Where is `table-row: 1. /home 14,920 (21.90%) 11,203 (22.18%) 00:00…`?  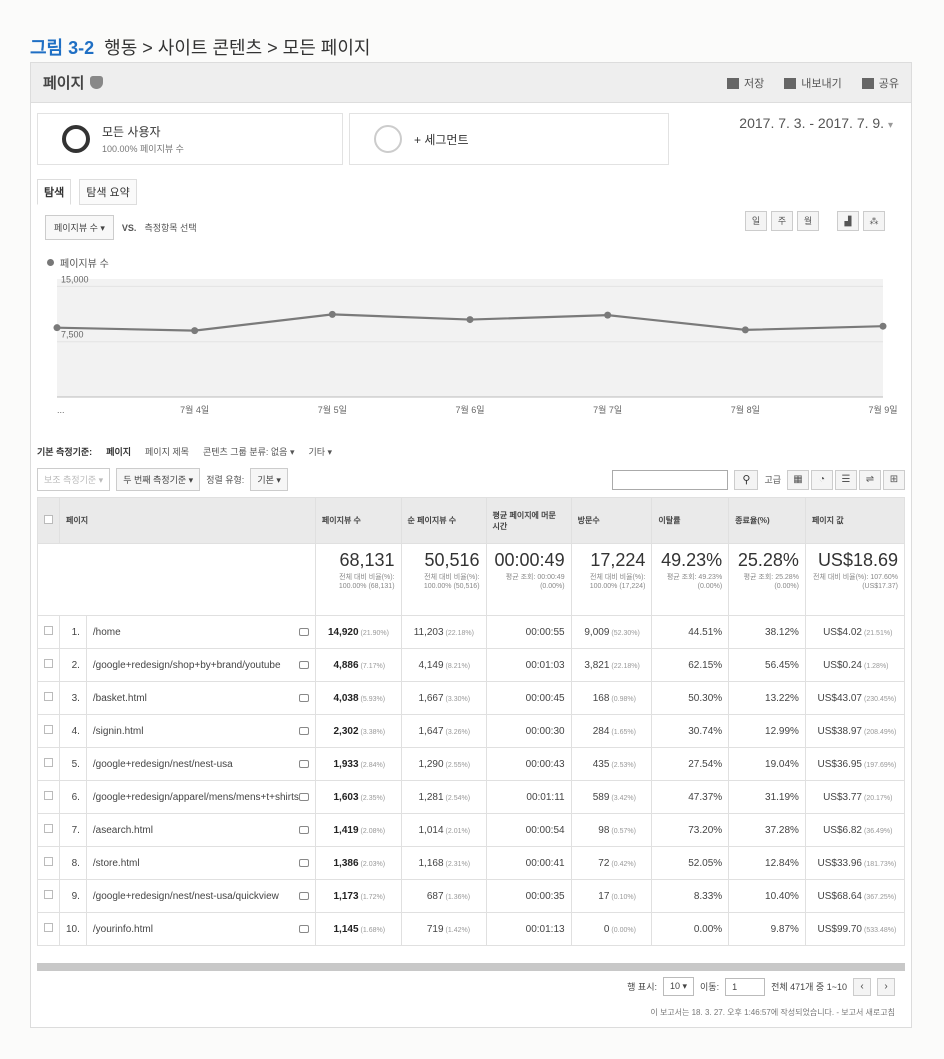 table-row: 1. /home 14,920 (21.90%) 11,203 (22.18%) 00:00… is located at coordinates (471, 632).